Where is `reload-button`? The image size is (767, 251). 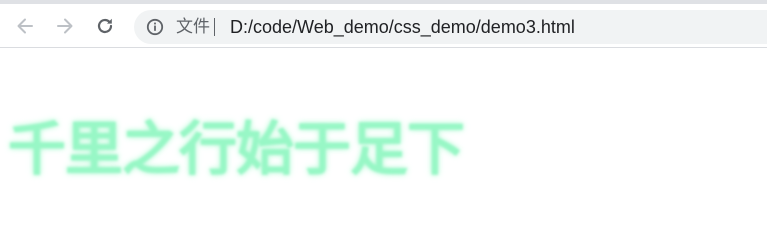 reload-button is located at coordinates (105, 26).